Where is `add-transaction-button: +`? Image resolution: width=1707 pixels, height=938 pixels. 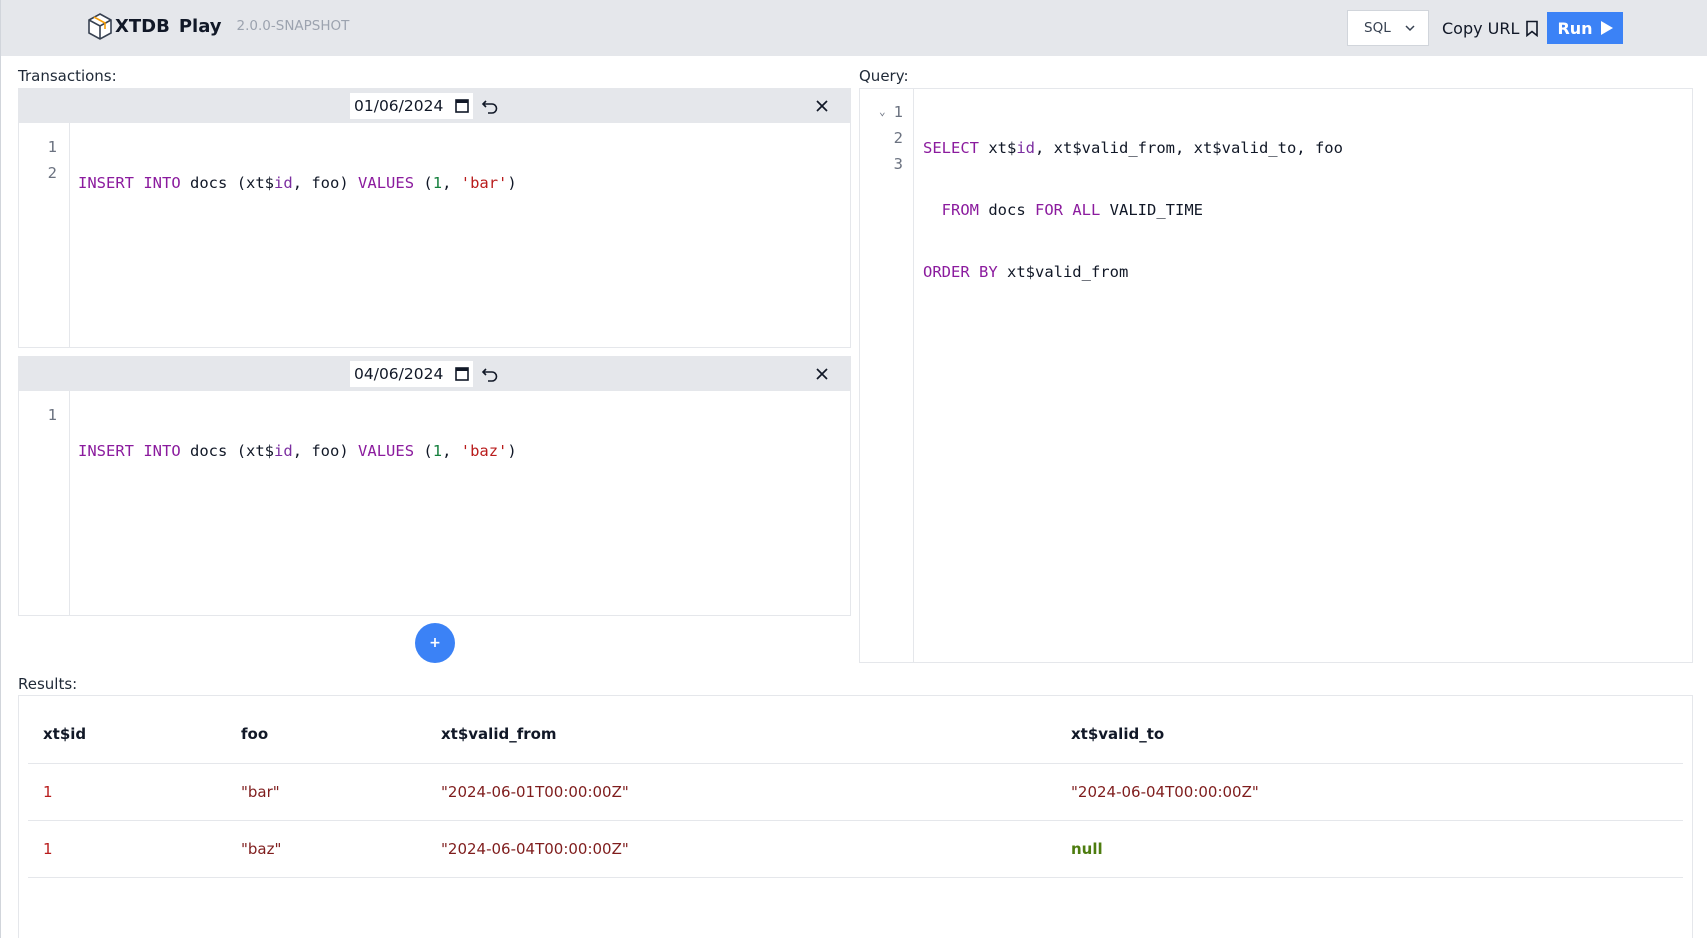
add-transaction-button: + is located at coordinates (435, 643).